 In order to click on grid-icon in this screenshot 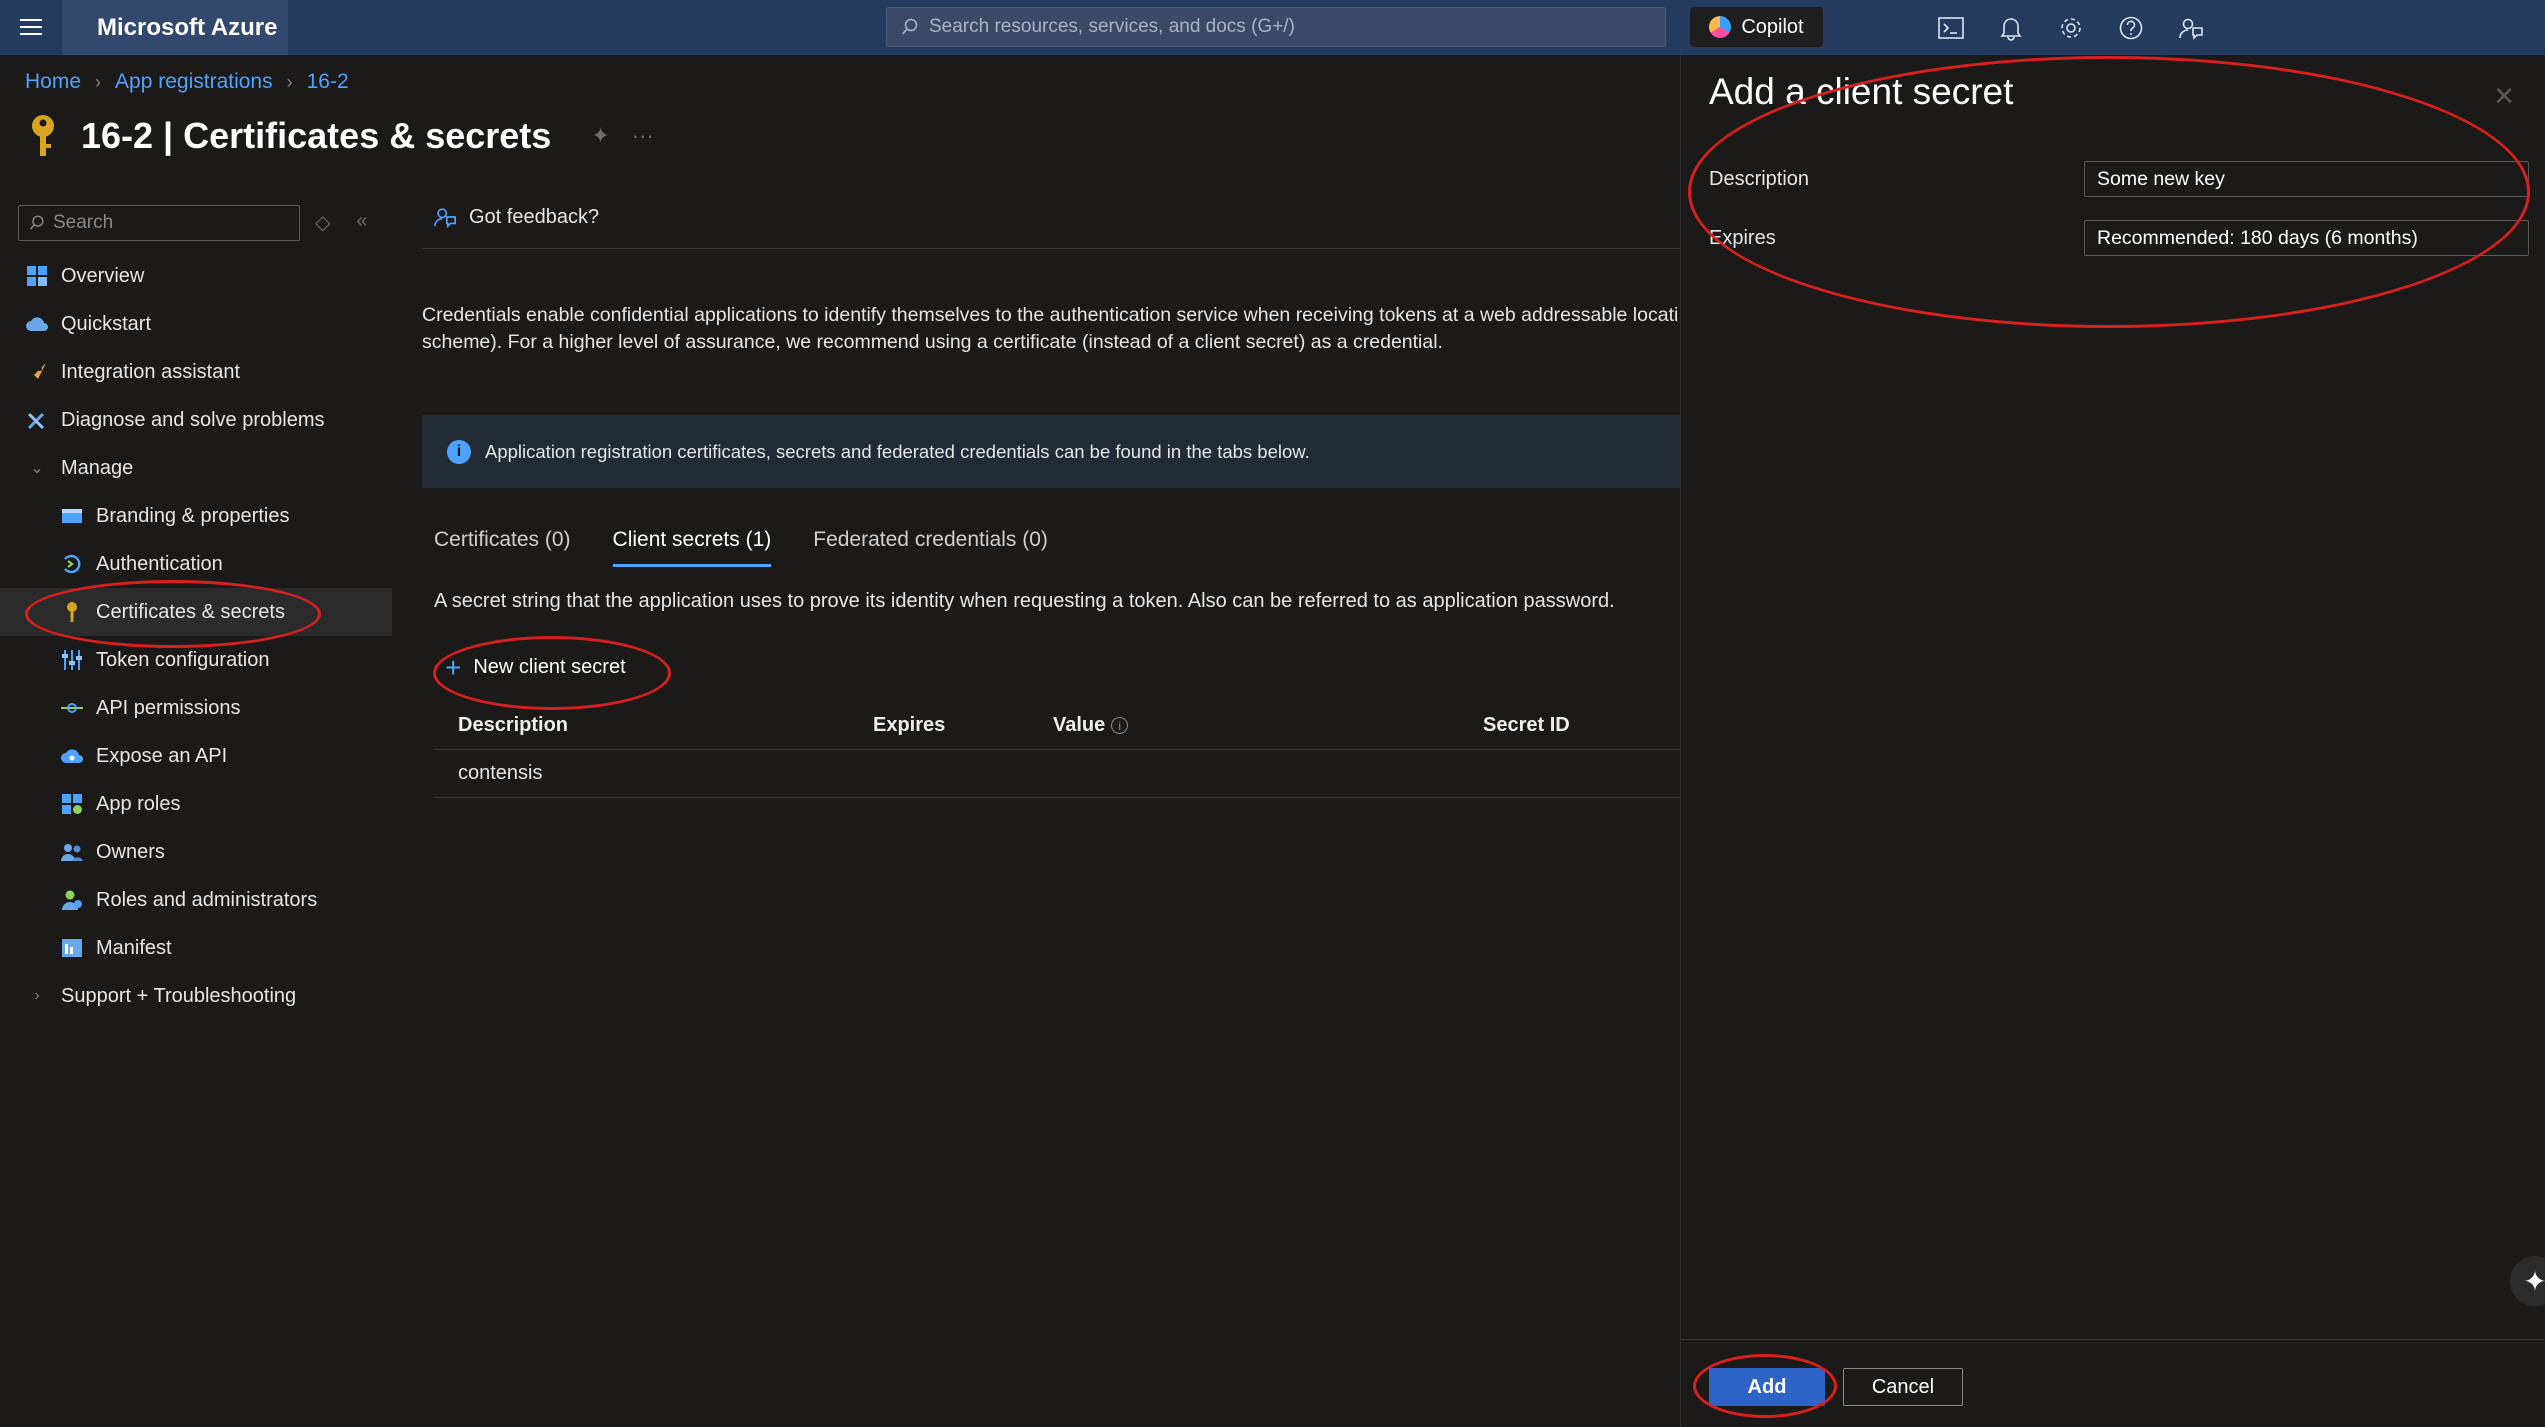, I will do `click(37, 276)`.